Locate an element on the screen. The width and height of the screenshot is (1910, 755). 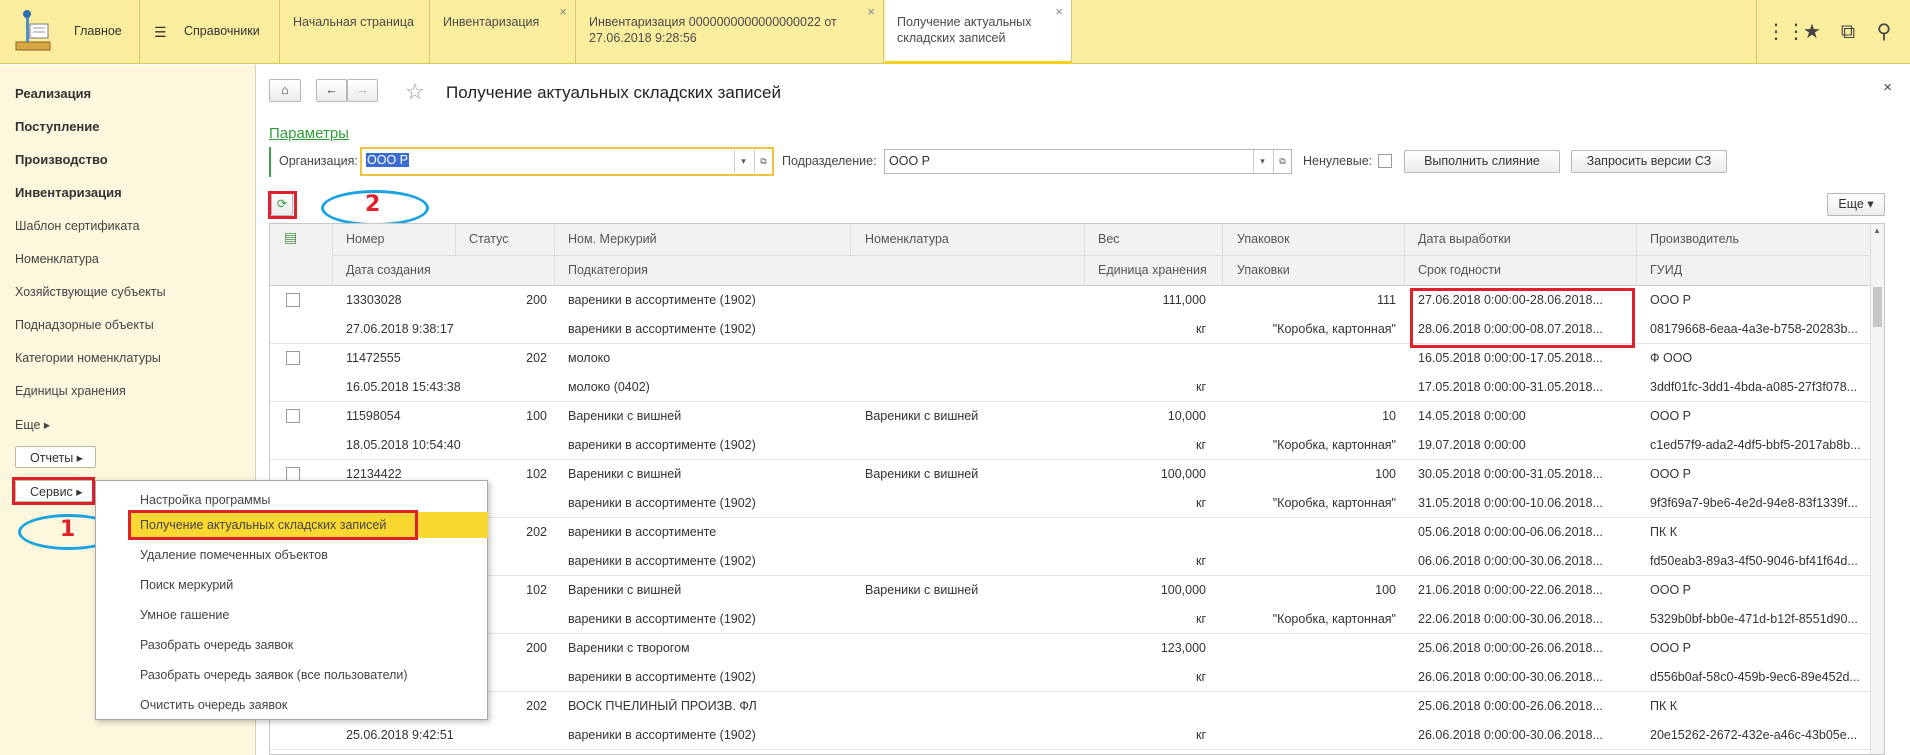
division-value: ООО Р is located at coordinates (909, 161).